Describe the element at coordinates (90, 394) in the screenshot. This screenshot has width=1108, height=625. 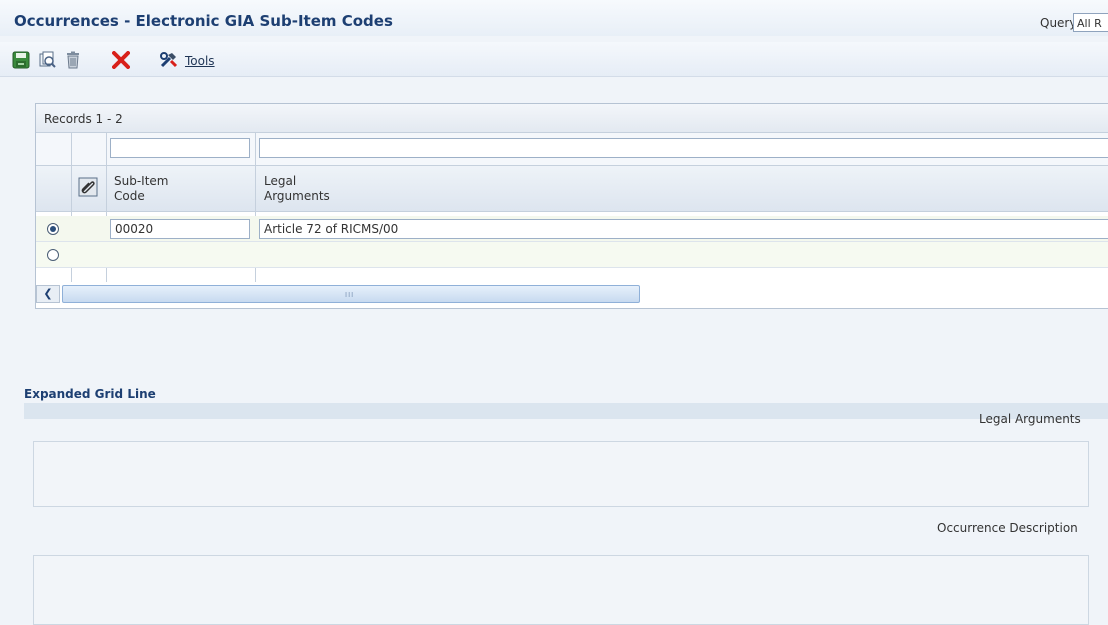
I see `section-title: Expanded Grid Line` at that location.